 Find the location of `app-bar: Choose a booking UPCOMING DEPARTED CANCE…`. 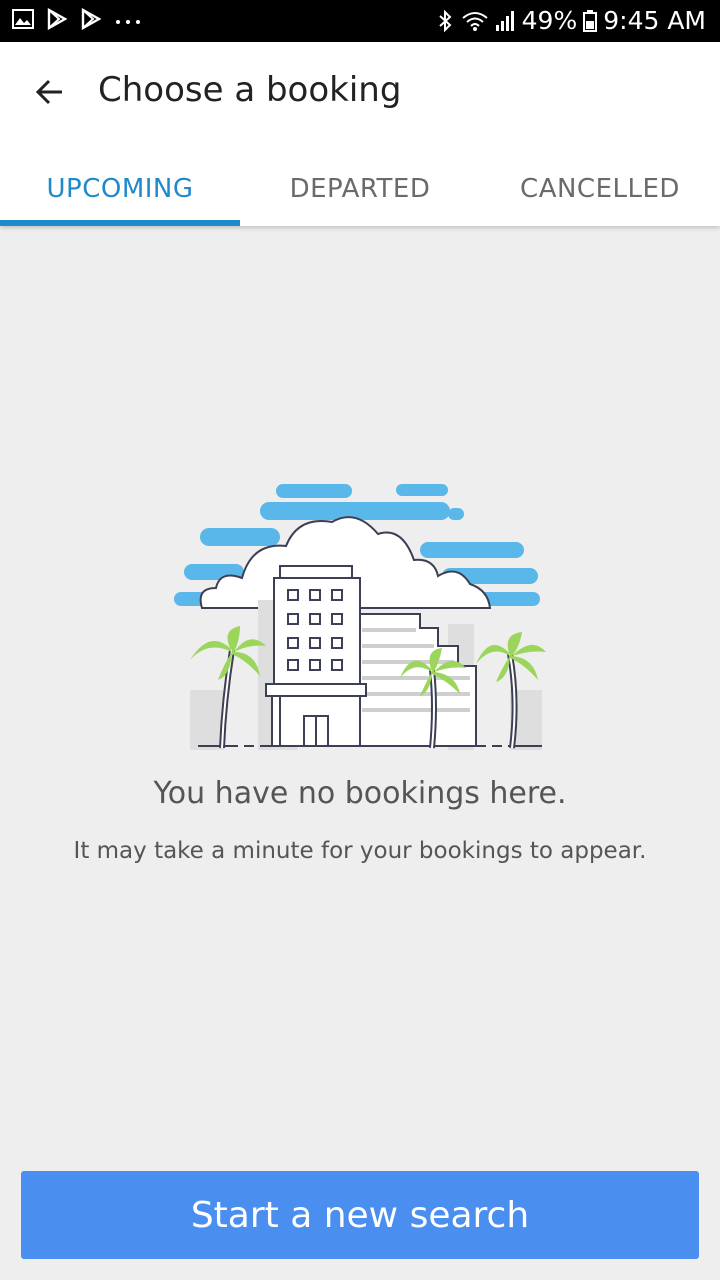

app-bar: Choose a booking UPCOMING DEPARTED CANCE… is located at coordinates (360, 134).